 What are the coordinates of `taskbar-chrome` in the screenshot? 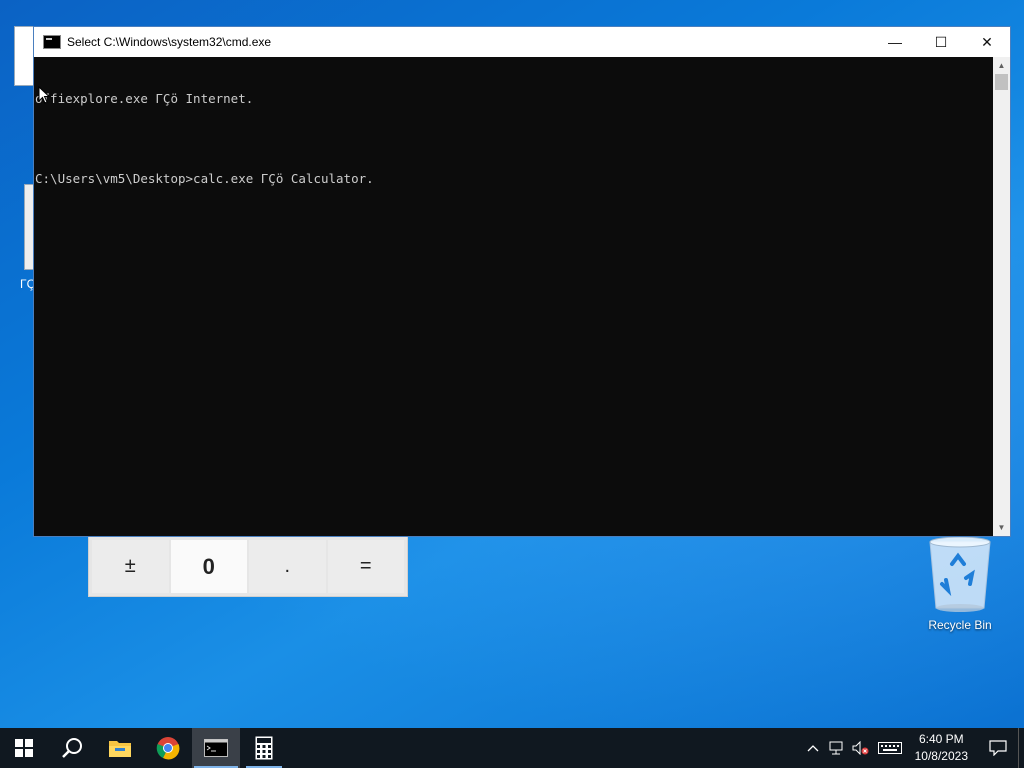 It's located at (168, 748).